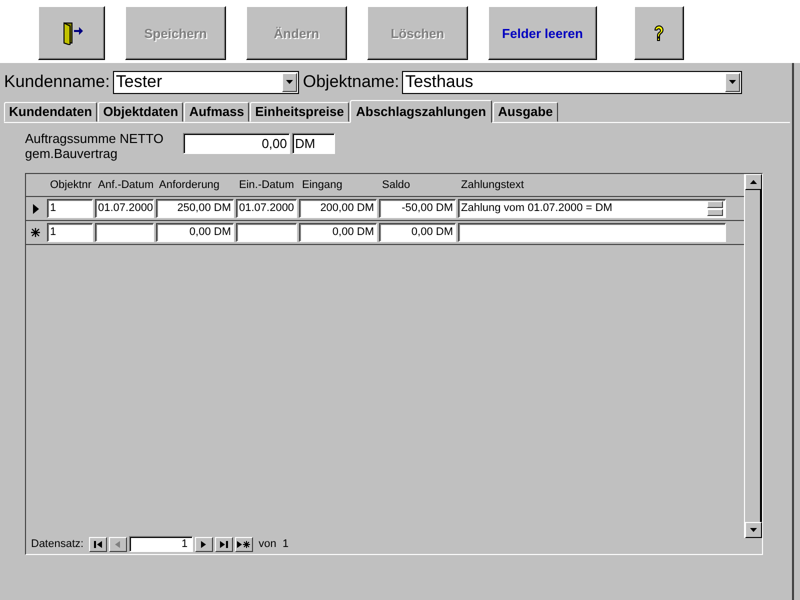 The height and width of the screenshot is (600, 800). What do you see at coordinates (51, 112) in the screenshot?
I see `tab: Kundendaten` at bounding box center [51, 112].